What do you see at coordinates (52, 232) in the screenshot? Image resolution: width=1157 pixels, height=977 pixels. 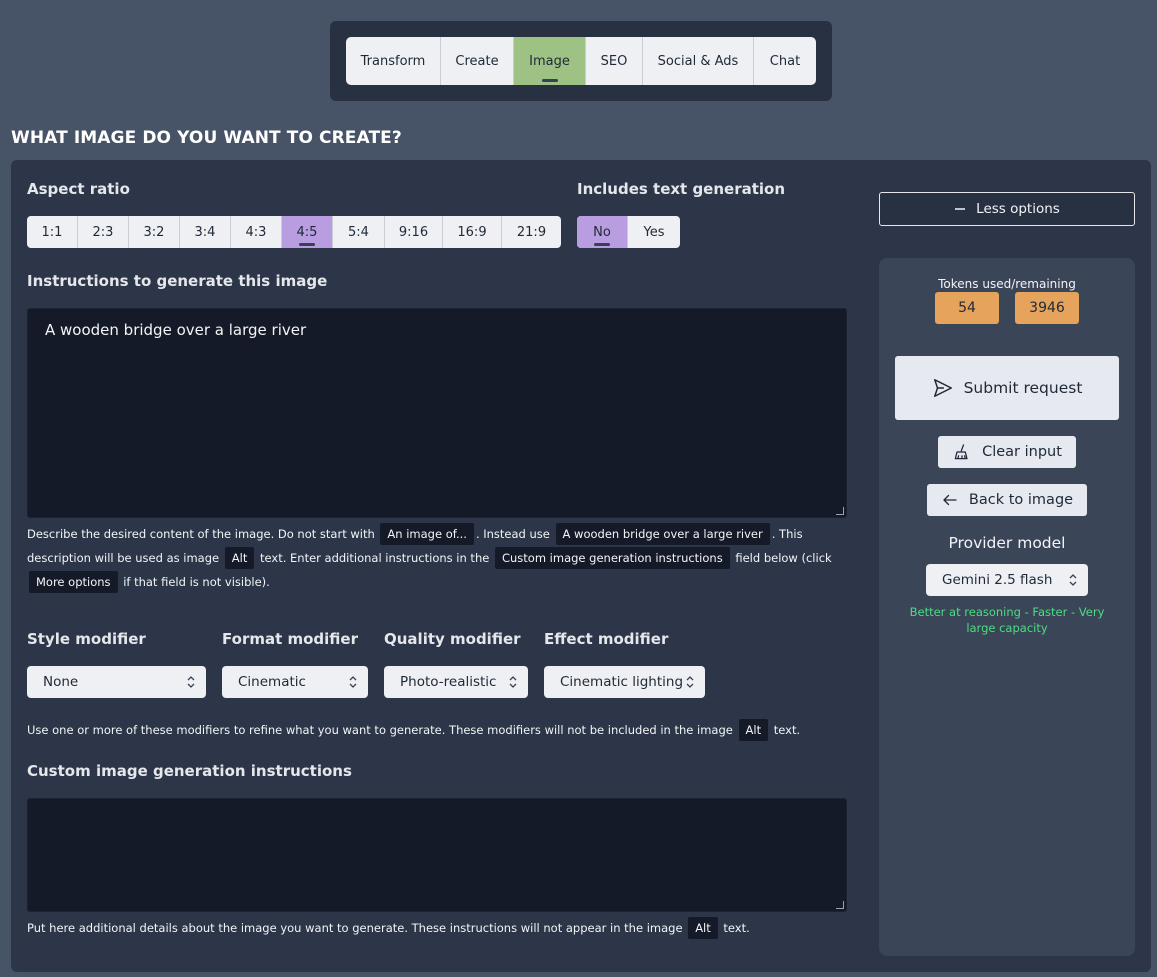 I see `aspect-option-1-1: 1:1` at bounding box center [52, 232].